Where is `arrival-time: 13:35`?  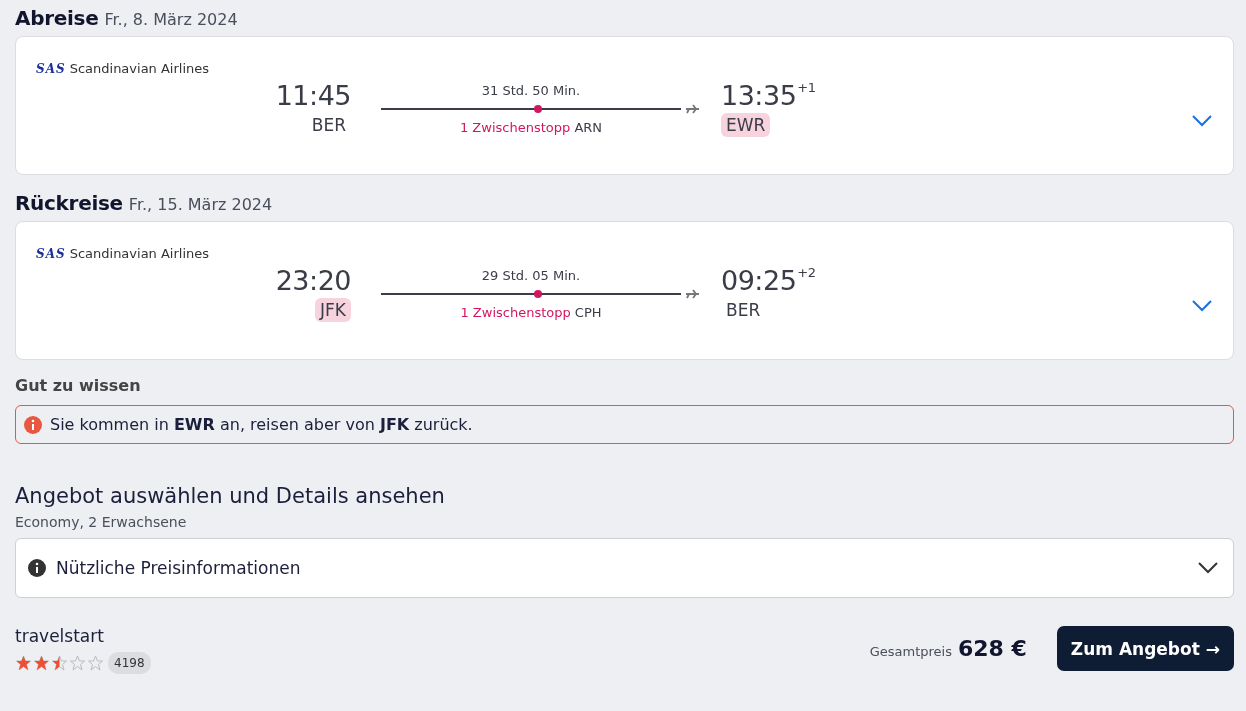
arrival-time: 13:35 is located at coordinates (759, 95).